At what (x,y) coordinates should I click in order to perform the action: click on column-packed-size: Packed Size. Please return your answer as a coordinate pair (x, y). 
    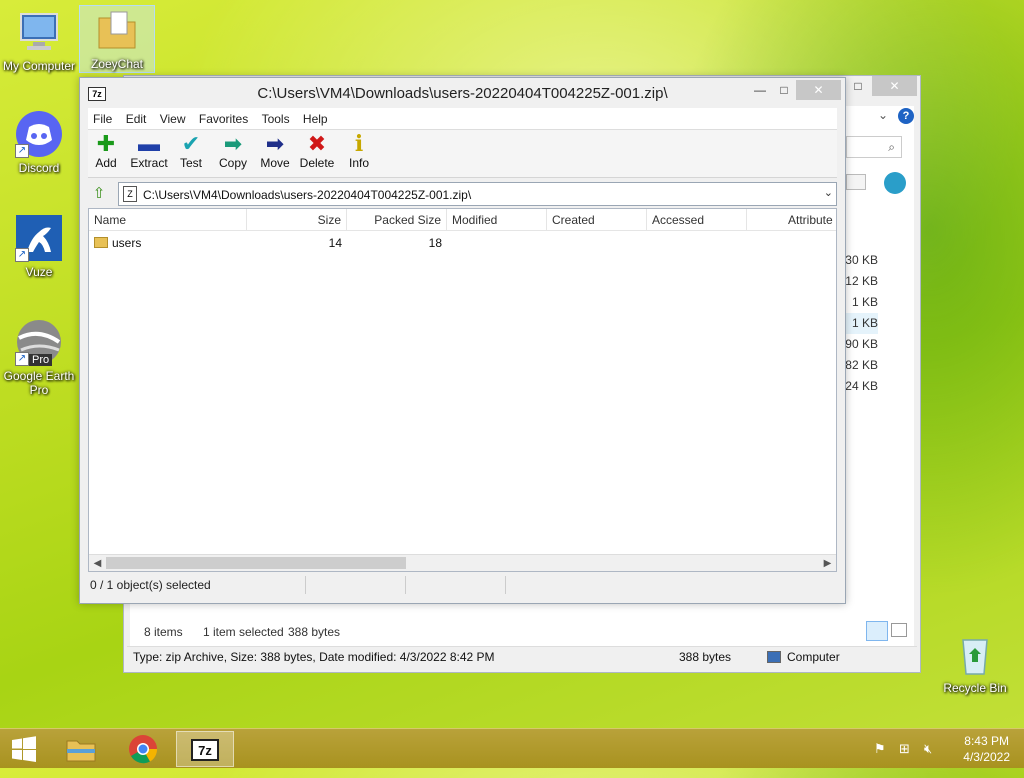
    Looking at the image, I should click on (397, 220).